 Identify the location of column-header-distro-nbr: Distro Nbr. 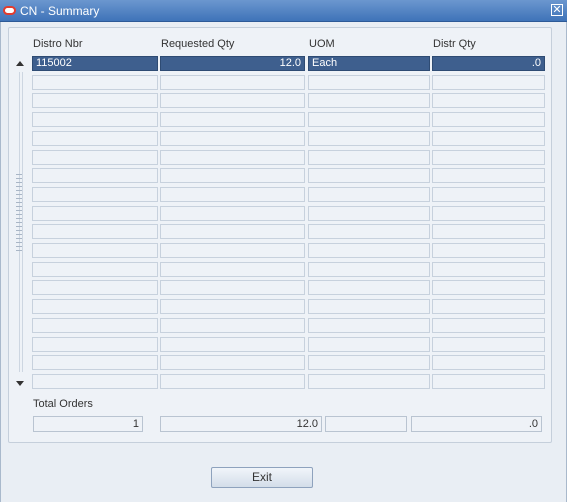
(58, 44).